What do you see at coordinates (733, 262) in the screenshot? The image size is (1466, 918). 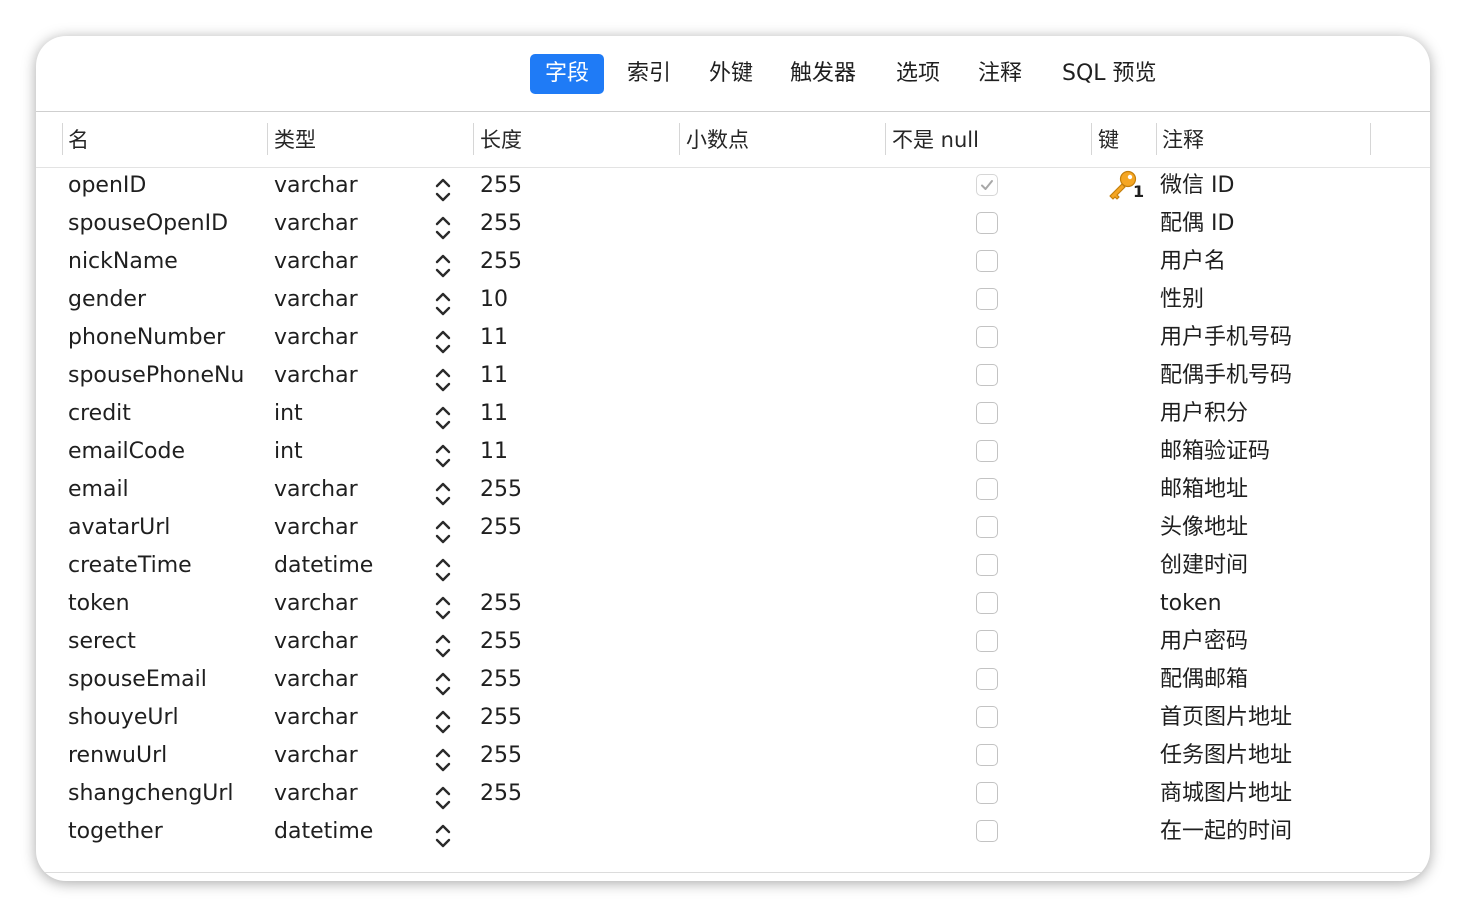 I see `table-row: nickName varchar 255 用户名` at bounding box center [733, 262].